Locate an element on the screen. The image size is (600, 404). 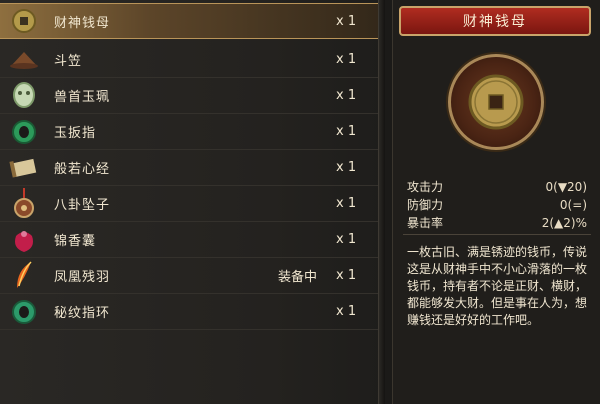
item-row: 般若心经 x 1 is located at coordinates (189, 168).